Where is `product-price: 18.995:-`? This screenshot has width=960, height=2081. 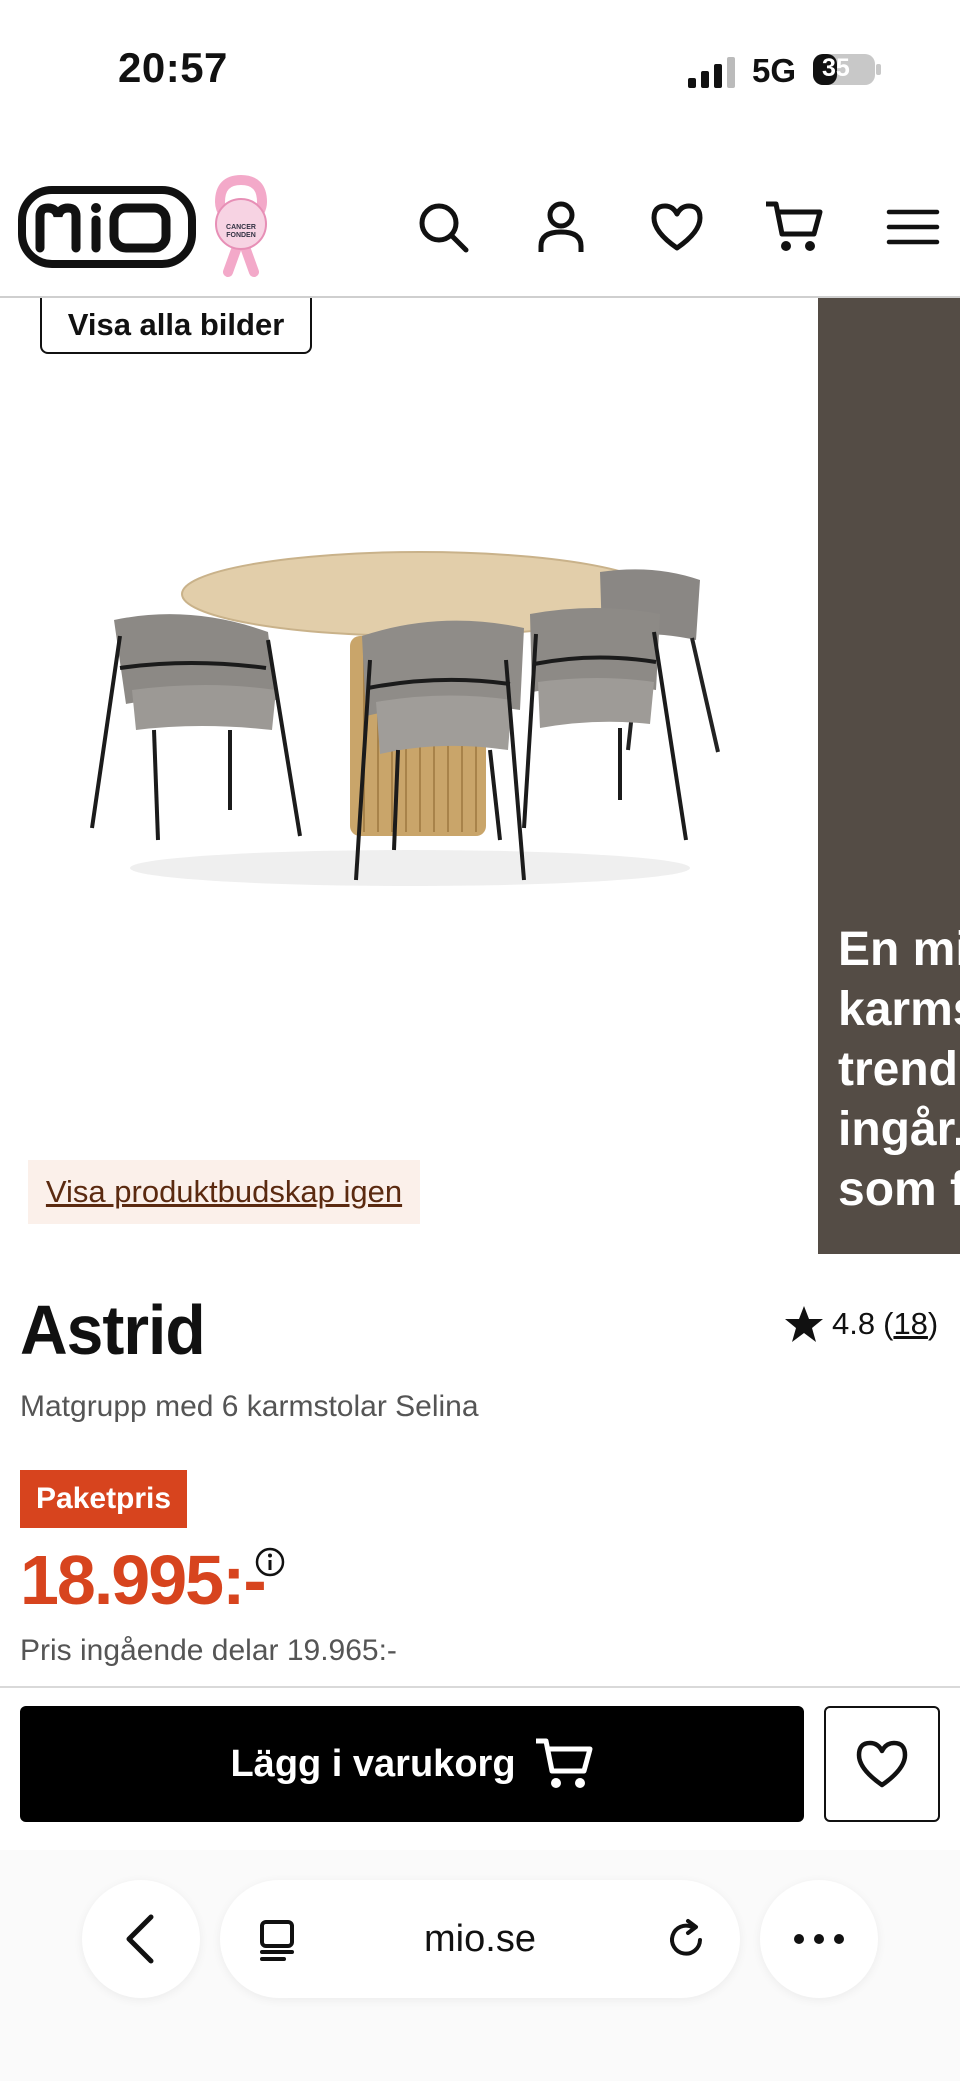 product-price: 18.995:- is located at coordinates (143, 1580).